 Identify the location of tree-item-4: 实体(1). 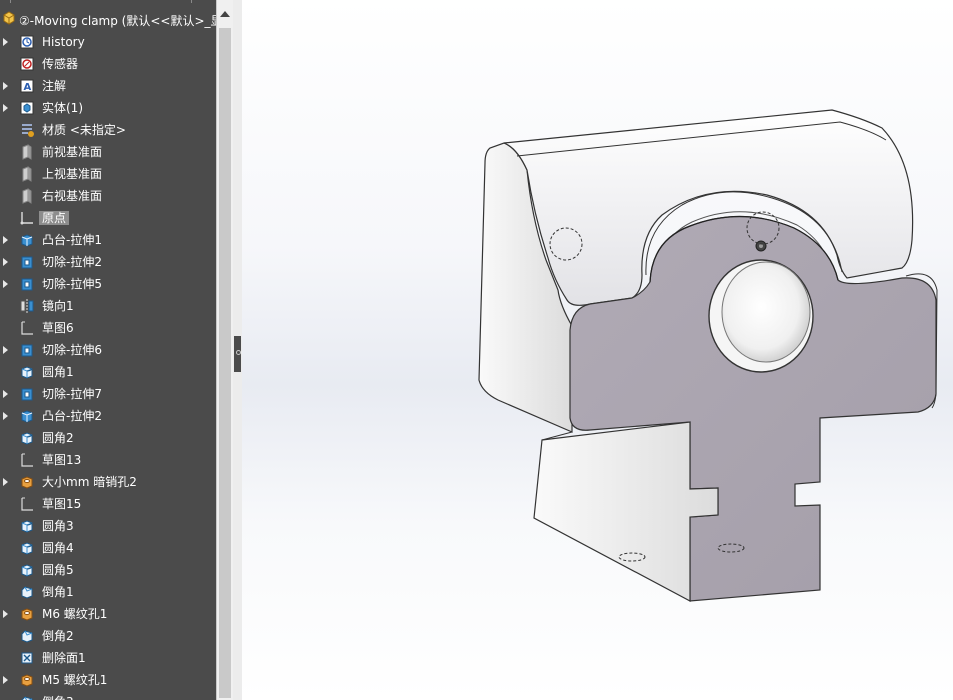
(108, 108).